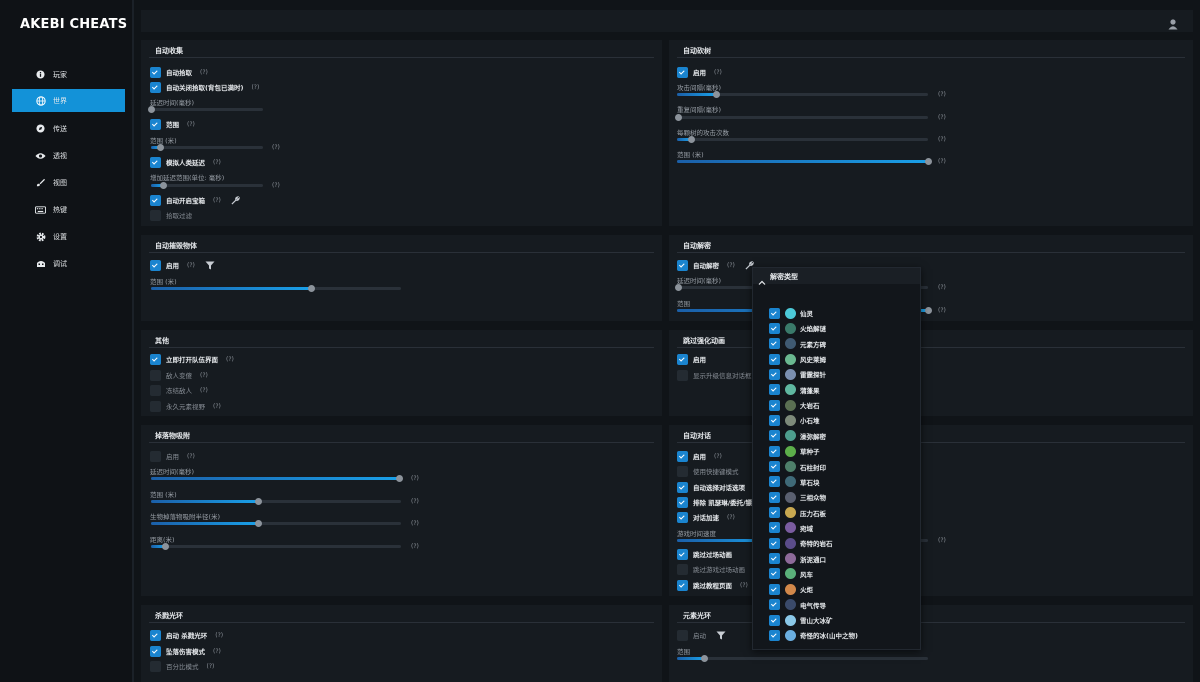 The image size is (1200, 682). Describe the element at coordinates (797, 344) in the screenshot. I see `puzzle-type-item: 元素方碑` at that location.